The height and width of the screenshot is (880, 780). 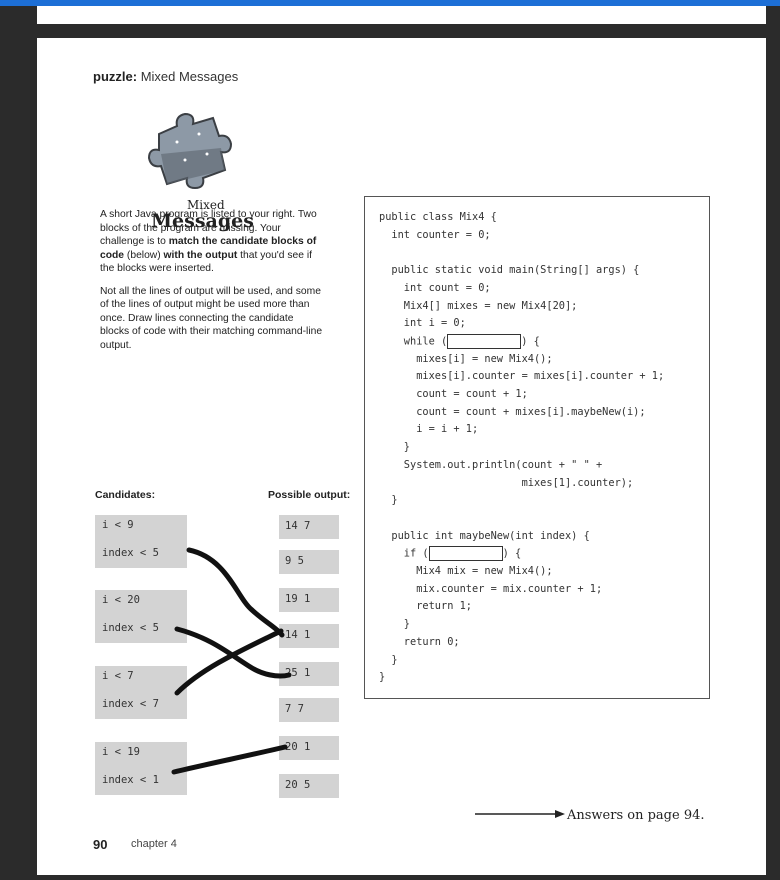 What do you see at coordinates (309, 600) in the screenshot?
I see `output-box-3: 19 1` at bounding box center [309, 600].